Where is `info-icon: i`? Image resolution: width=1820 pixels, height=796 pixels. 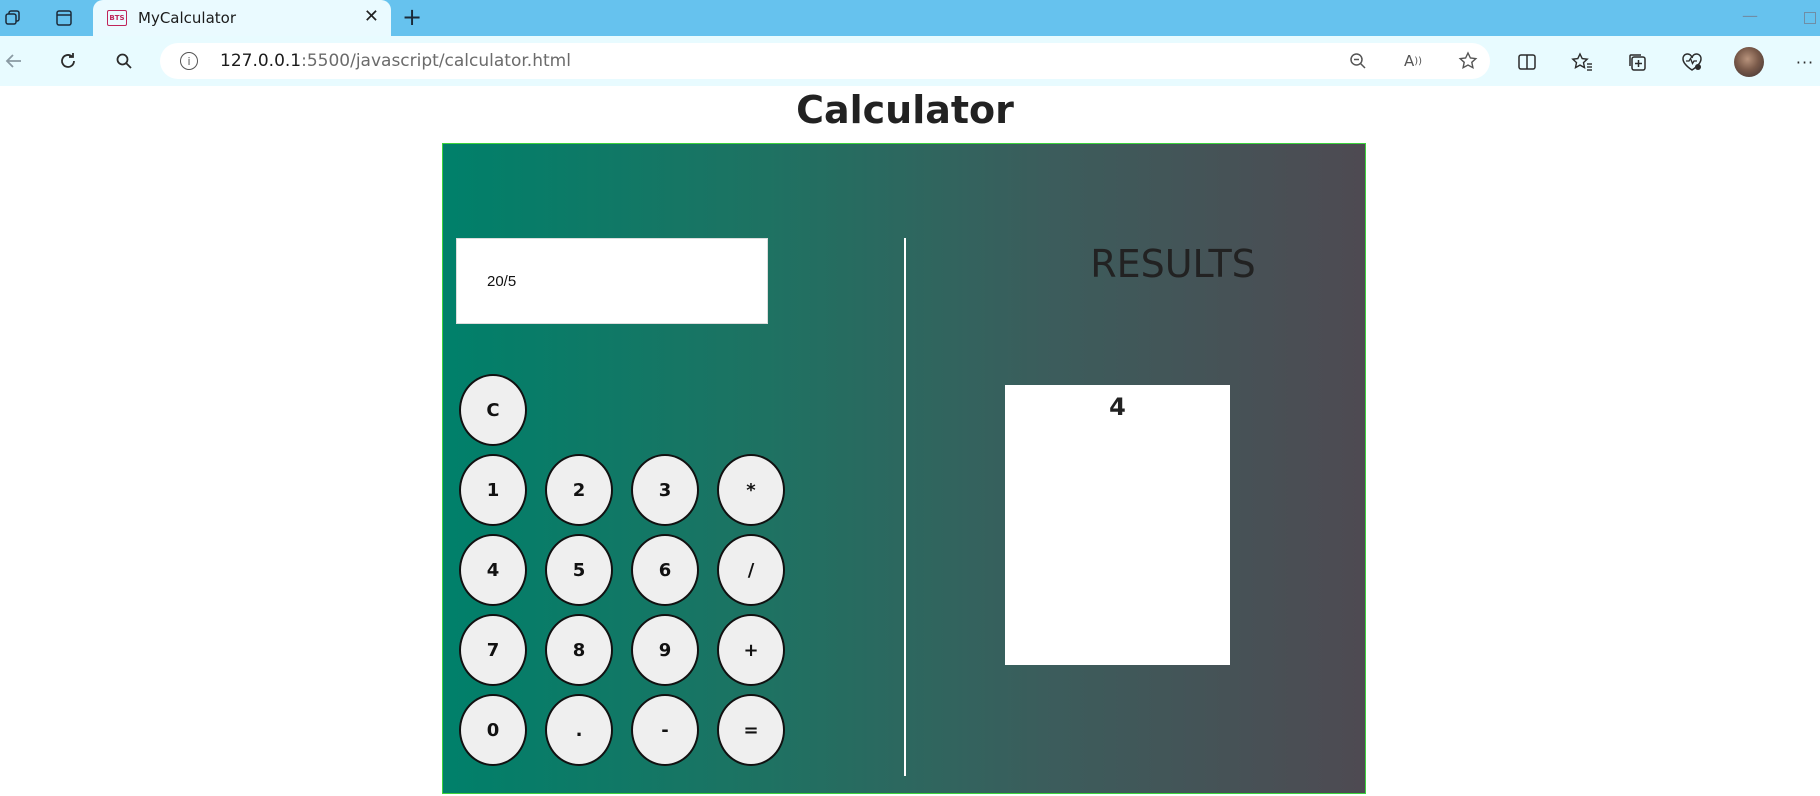
info-icon: i is located at coordinates (189, 61).